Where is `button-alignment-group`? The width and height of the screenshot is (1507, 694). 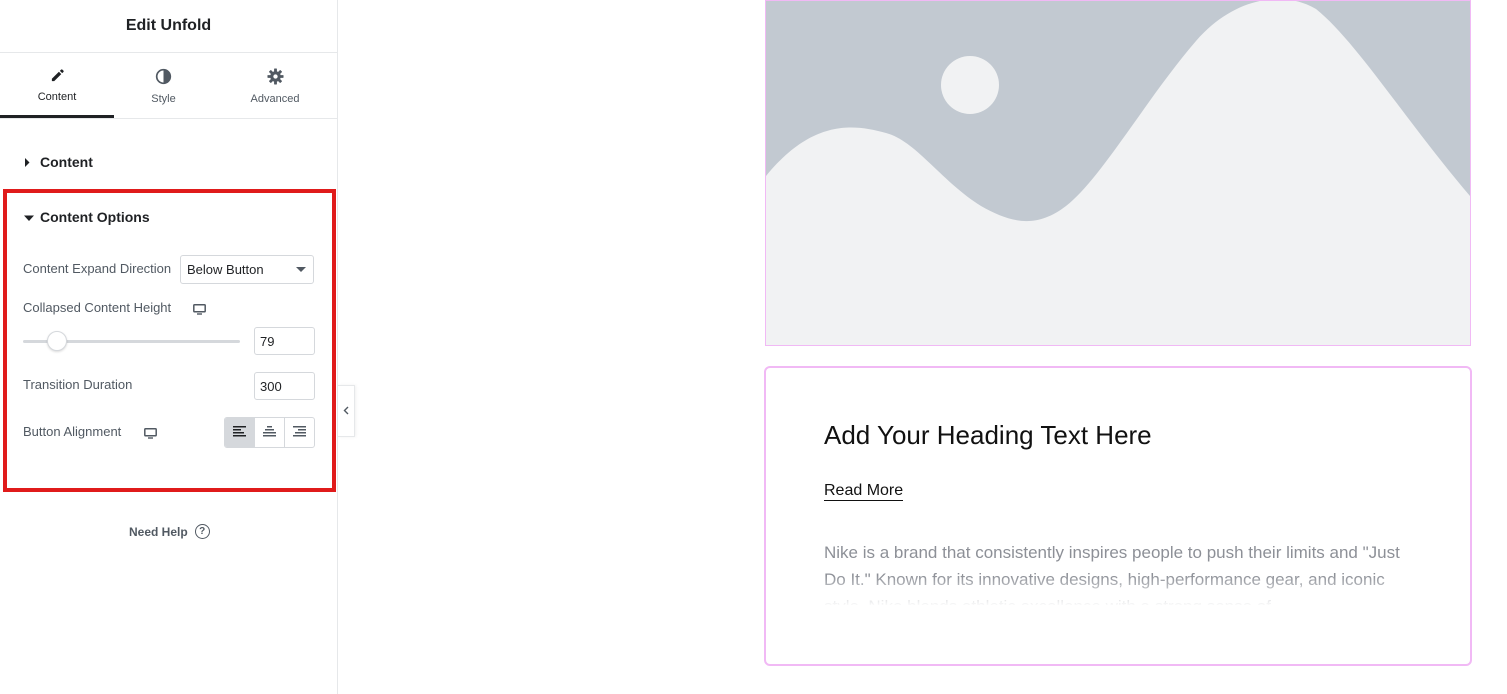 button-alignment-group is located at coordinates (269, 432).